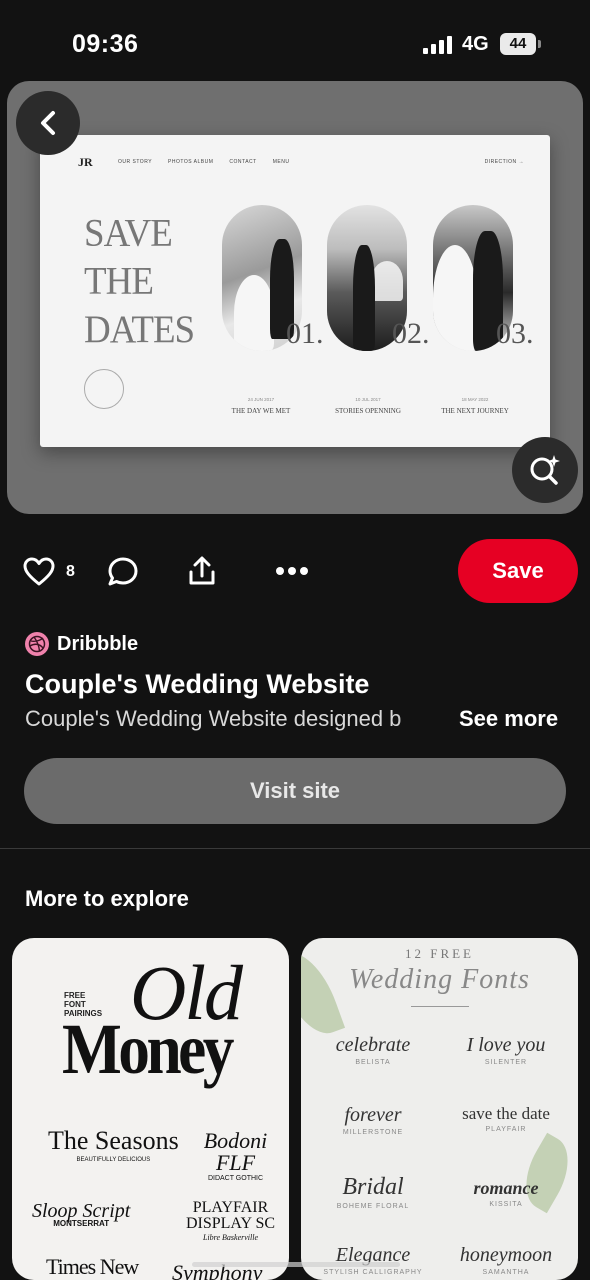 The image size is (590, 1280). I want to click on mockup-nav-item: CONTACT, so click(243, 162).